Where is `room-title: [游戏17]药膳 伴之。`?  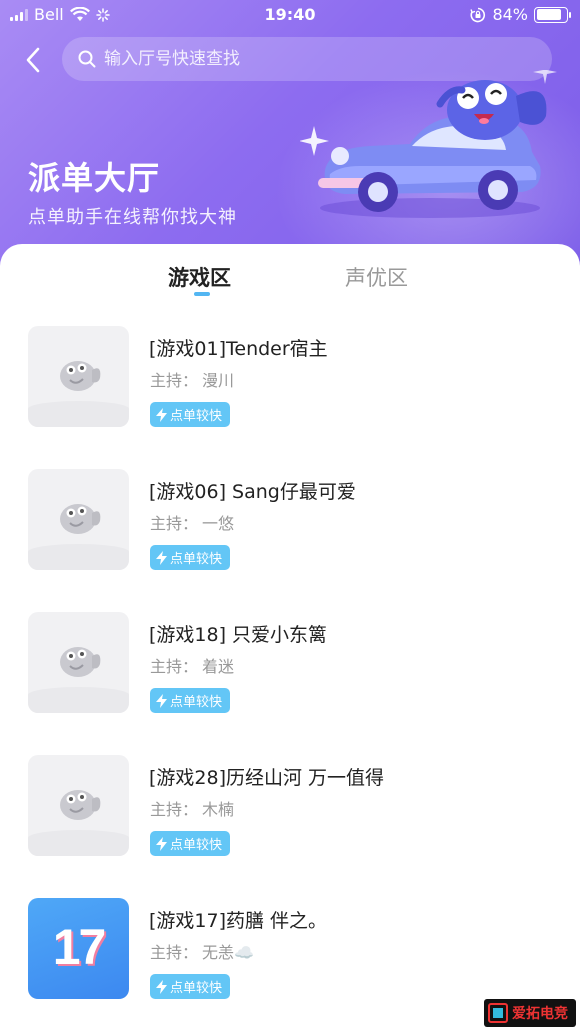
room-title: [游戏17]药膳 伴之。 is located at coordinates (238, 921).